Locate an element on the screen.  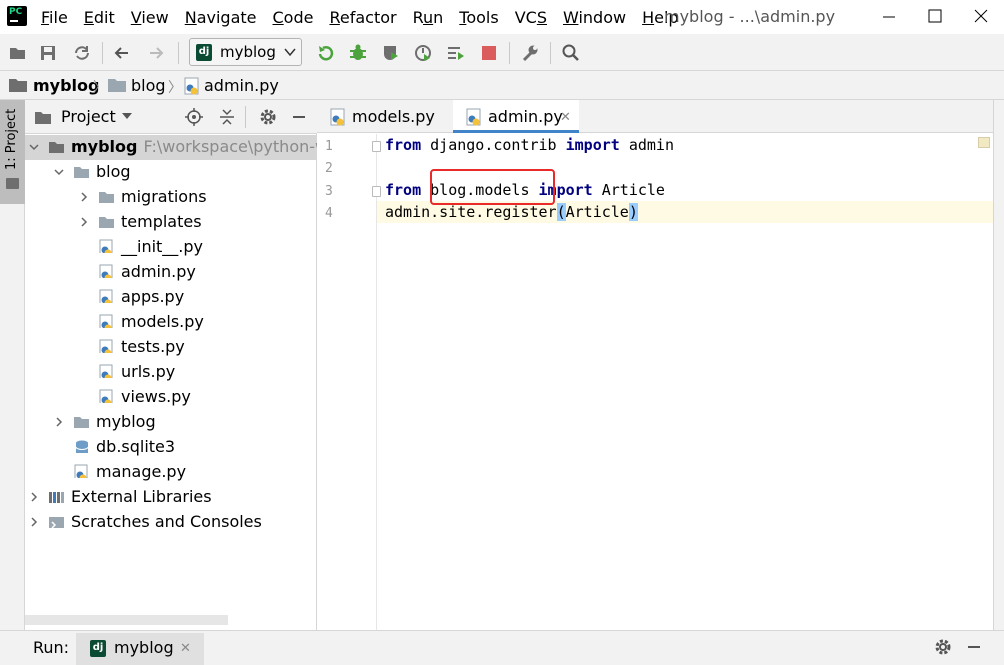
tree-item: templates is located at coordinates (171, 222).